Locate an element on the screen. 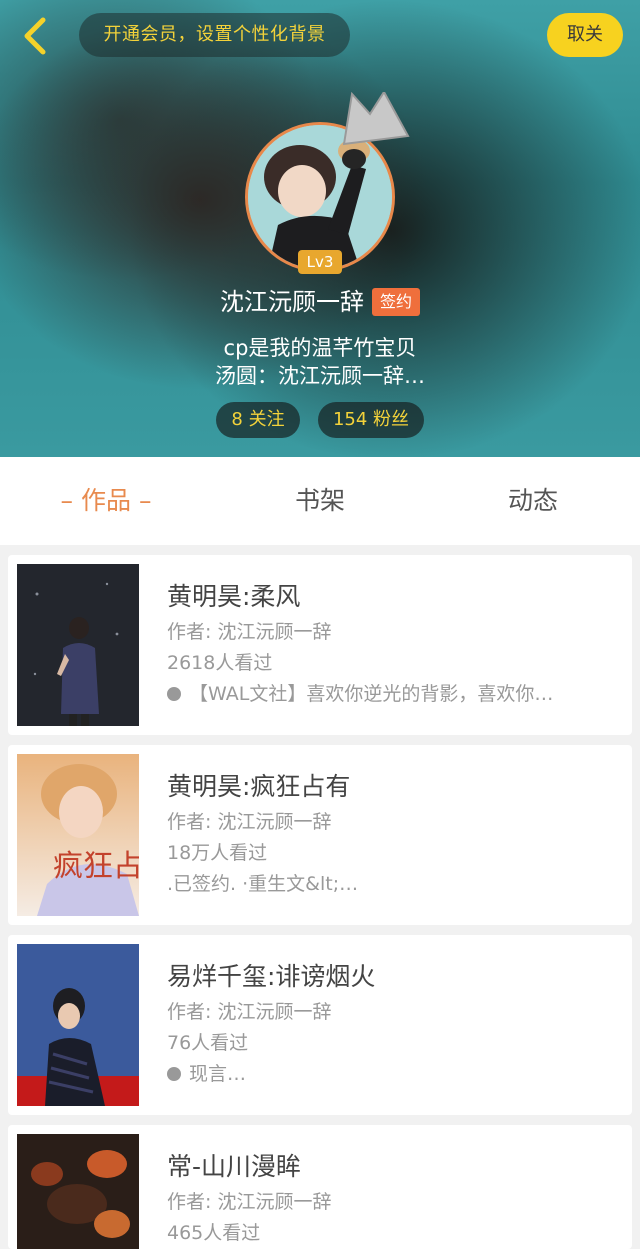  book-title: 黄明昊:疯狂占有 is located at coordinates (259, 786).